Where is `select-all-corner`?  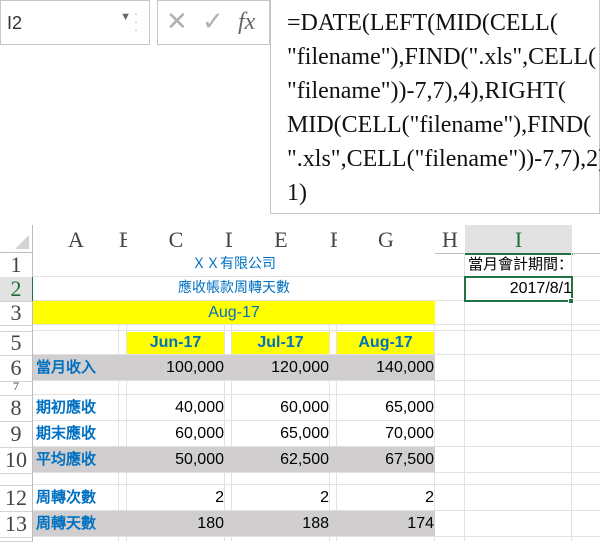 select-all-corner is located at coordinates (16, 239).